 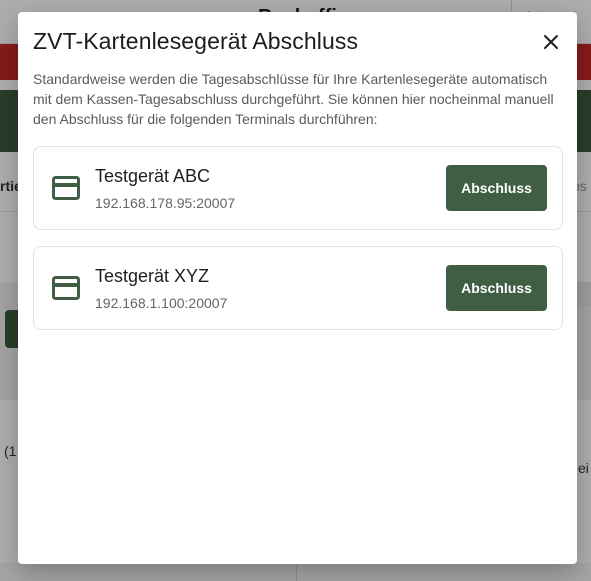 What do you see at coordinates (153, 176) in the screenshot?
I see `terminal-name: Testgerät ABC` at bounding box center [153, 176].